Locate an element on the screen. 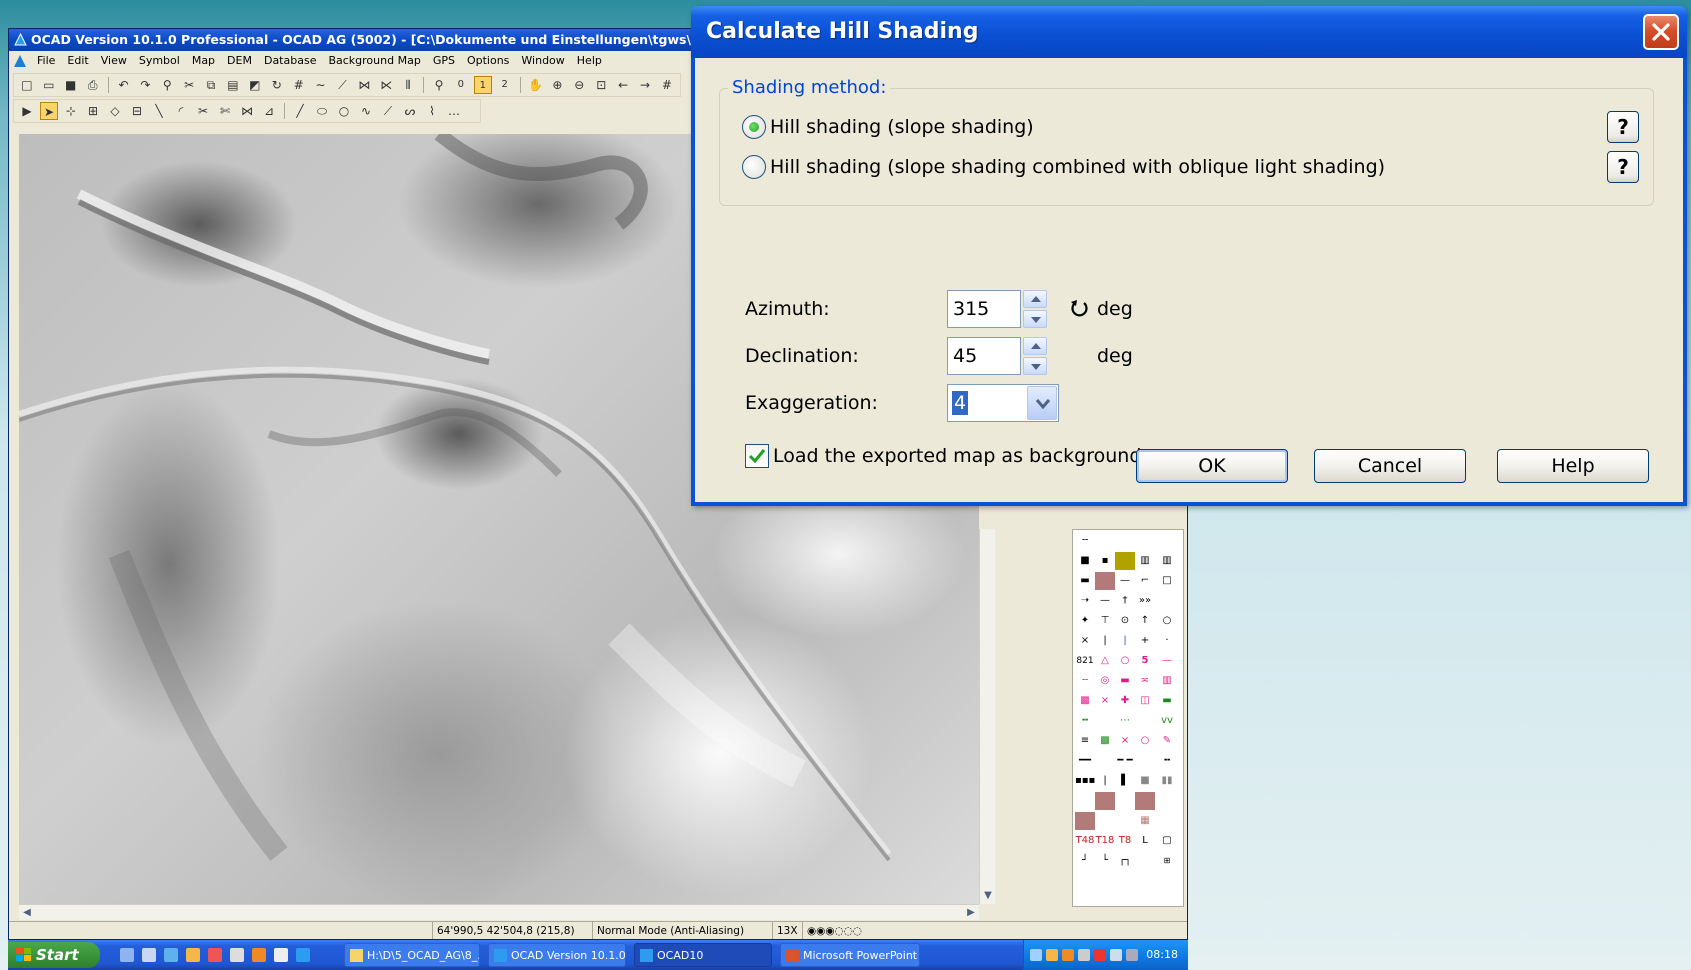 This screenshot has width=1691, height=970. symbol-bar: | is located at coordinates (1105, 641).